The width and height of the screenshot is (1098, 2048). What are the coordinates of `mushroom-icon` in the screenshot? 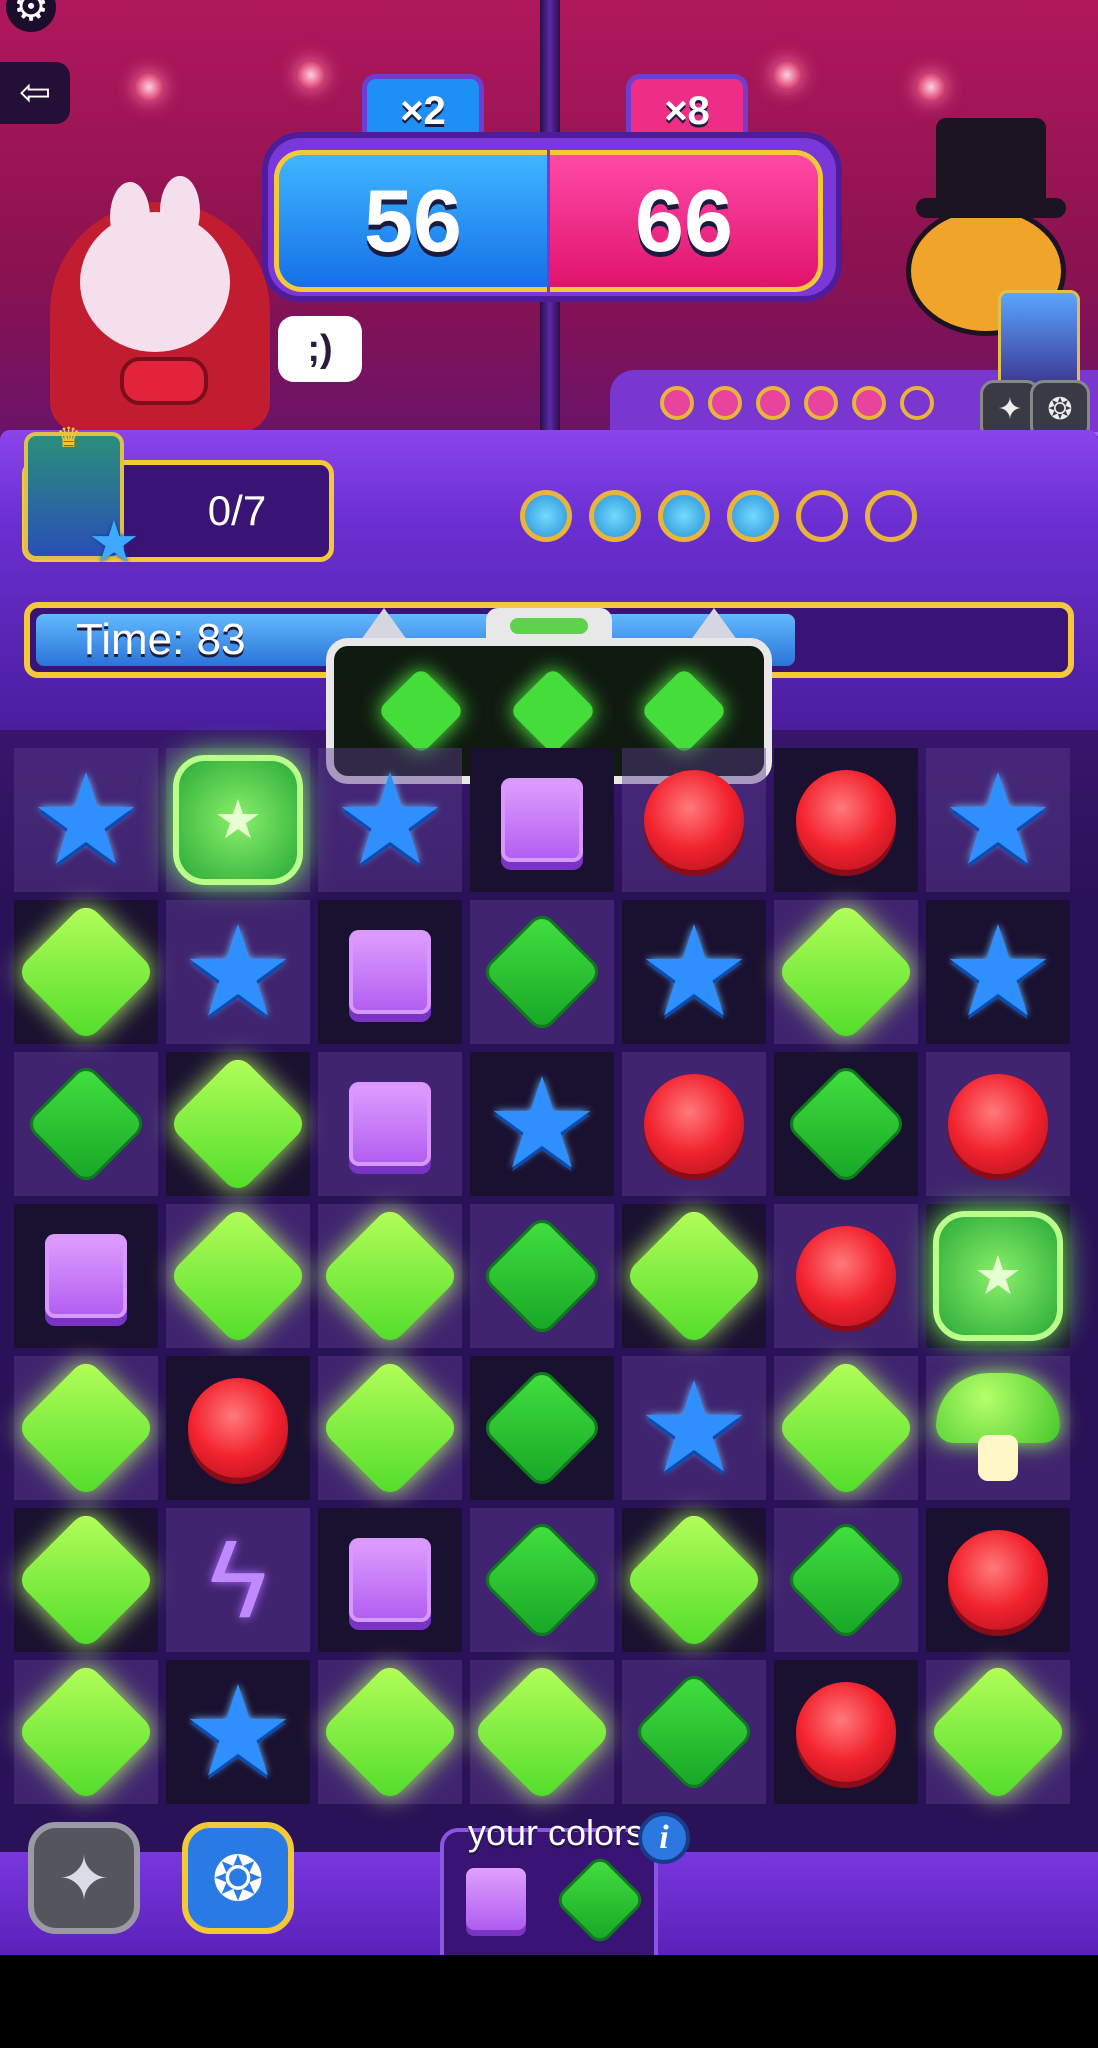 It's located at (998, 1428).